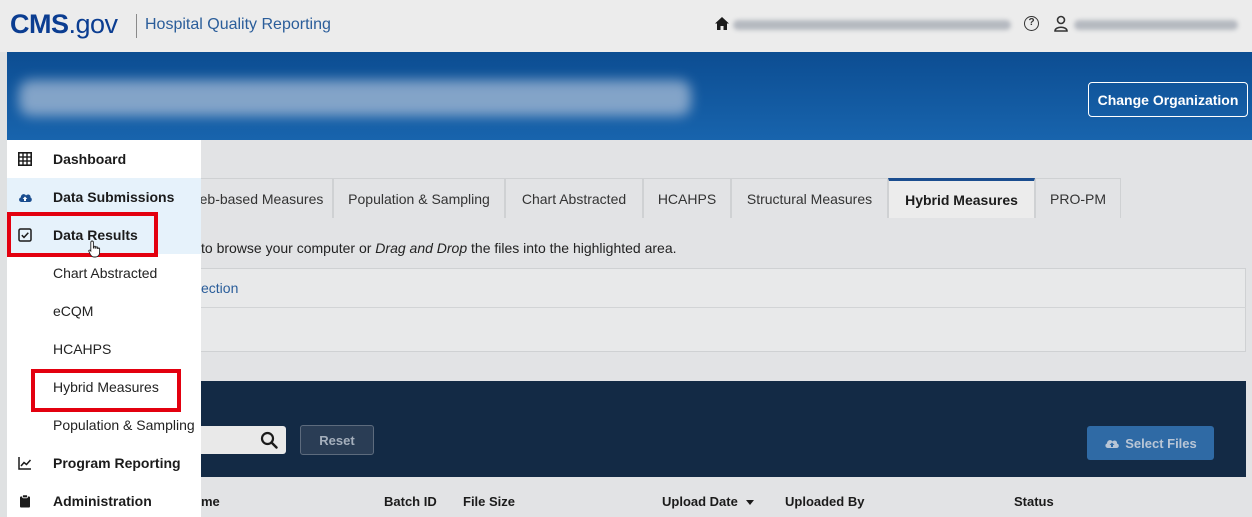 The image size is (1252, 517). I want to click on clipboard-icon, so click(25, 501).